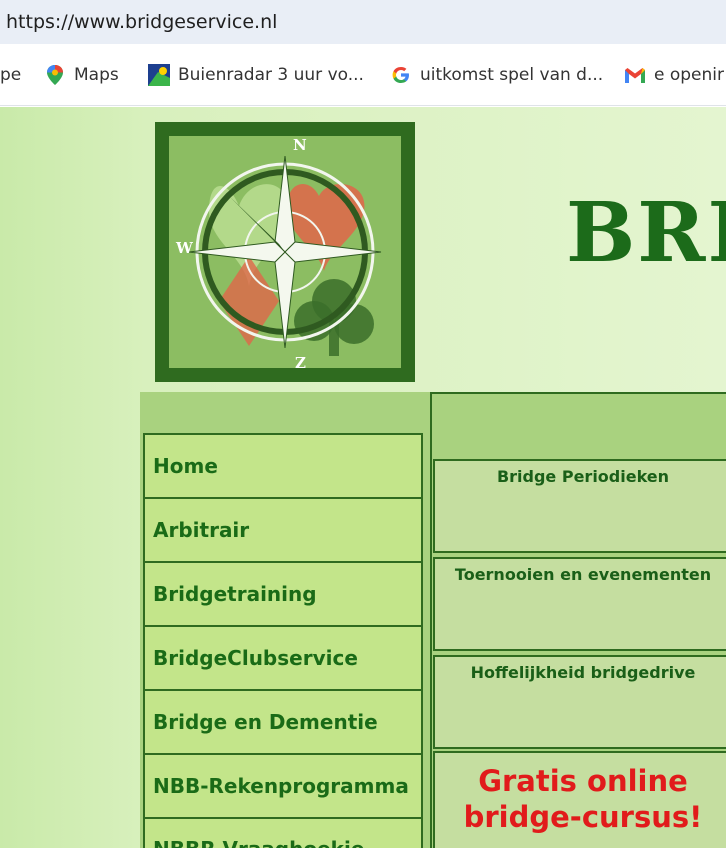 The width and height of the screenshot is (726, 848). What do you see at coordinates (141, 22) in the screenshot?
I see `url-text: https://www.bridgeservice.nl` at bounding box center [141, 22].